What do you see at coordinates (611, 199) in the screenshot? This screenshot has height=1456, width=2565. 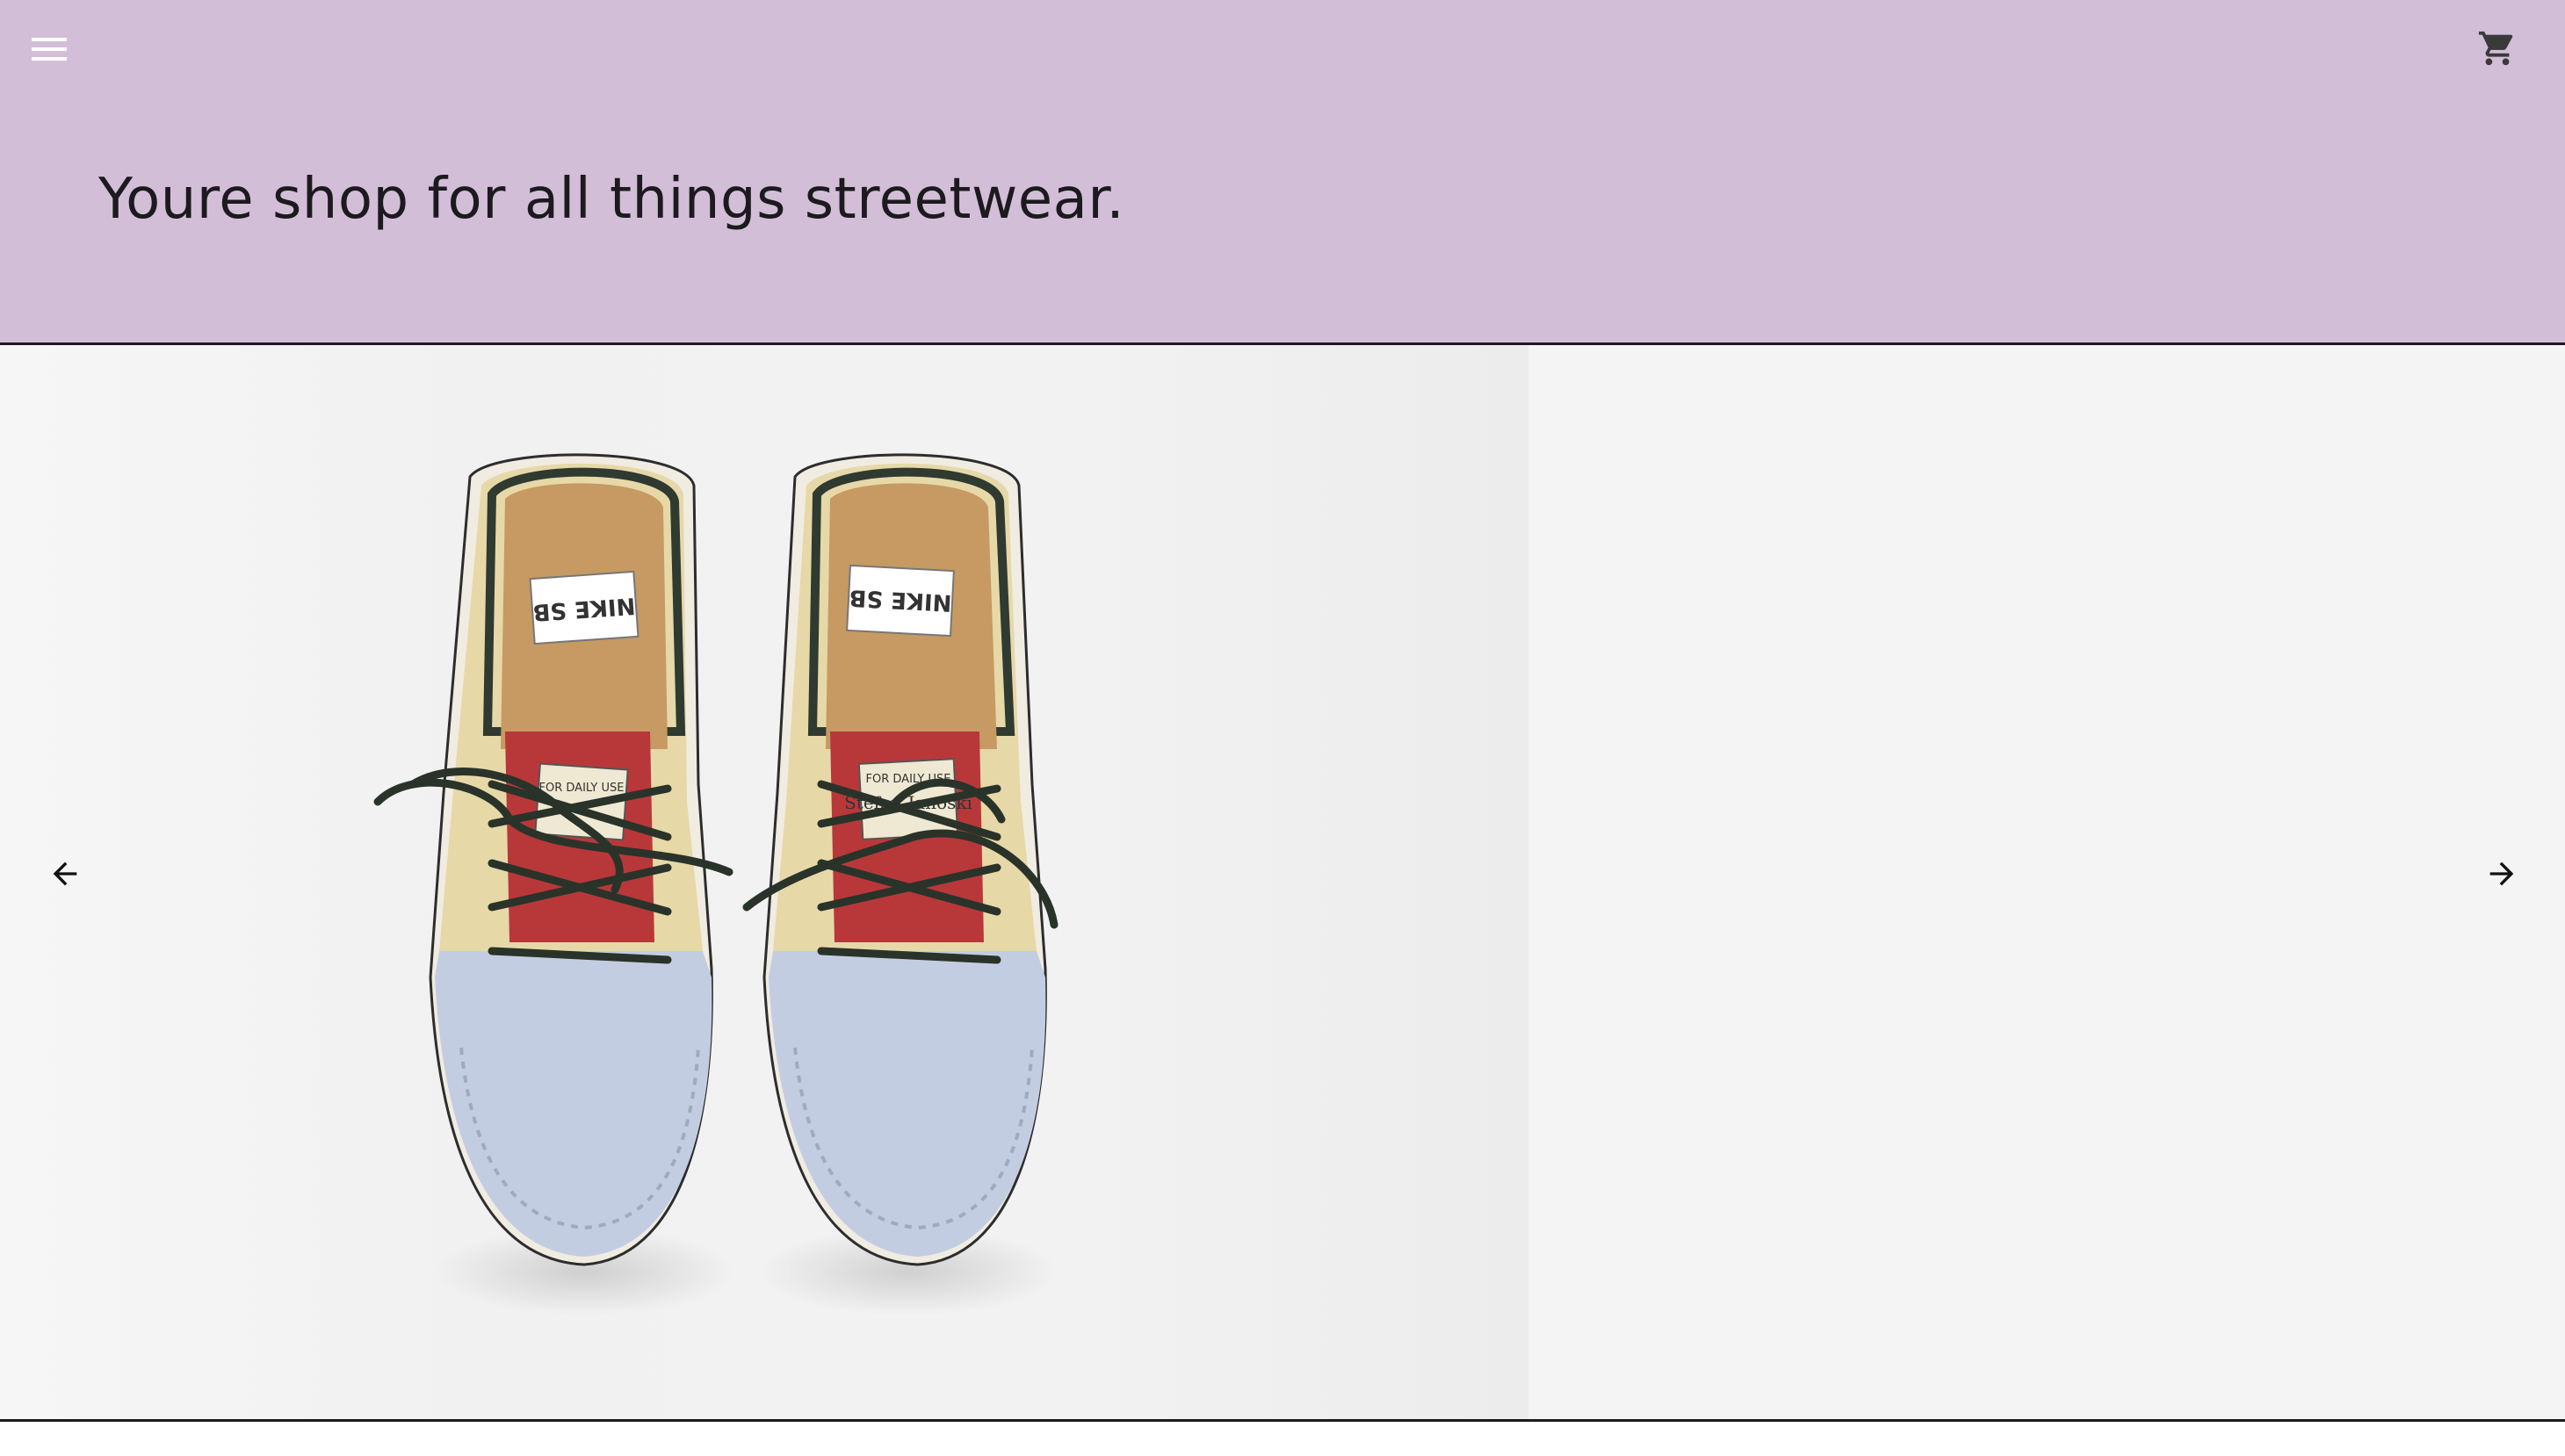 I see `page-title: Youre shop for all things streetwear.` at bounding box center [611, 199].